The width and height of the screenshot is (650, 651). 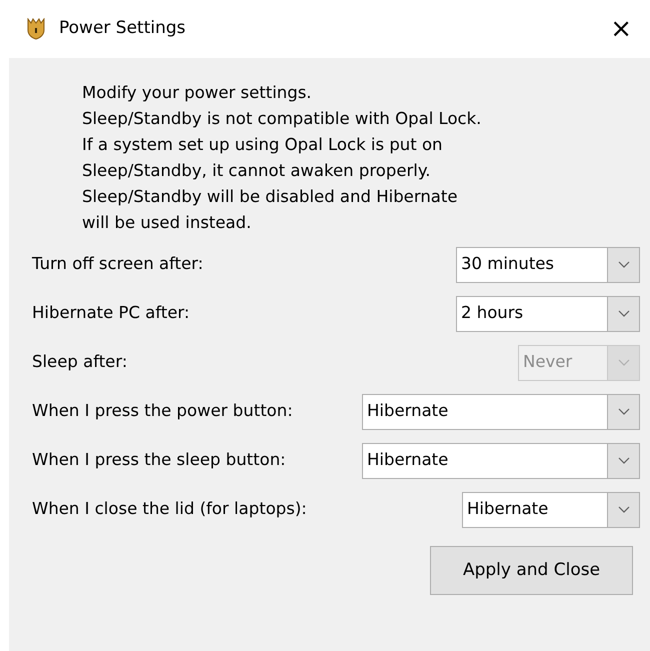 I want to click on message-line: Modify your power settings., so click(x=197, y=93).